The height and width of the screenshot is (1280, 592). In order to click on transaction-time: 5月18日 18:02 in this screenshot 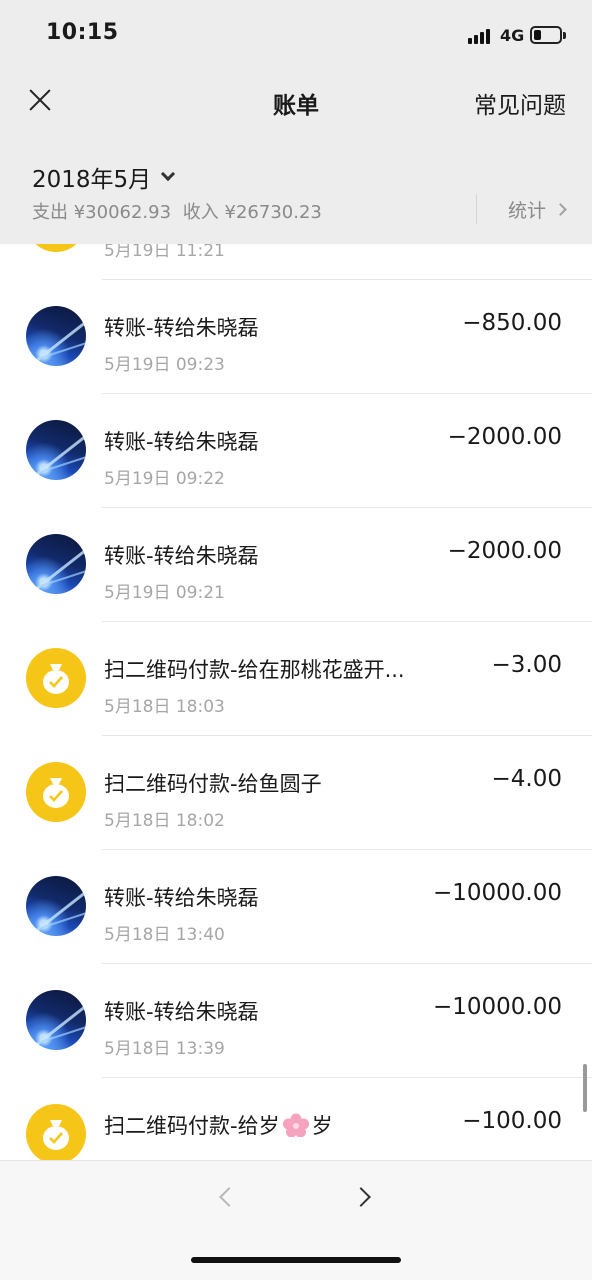, I will do `click(164, 821)`.